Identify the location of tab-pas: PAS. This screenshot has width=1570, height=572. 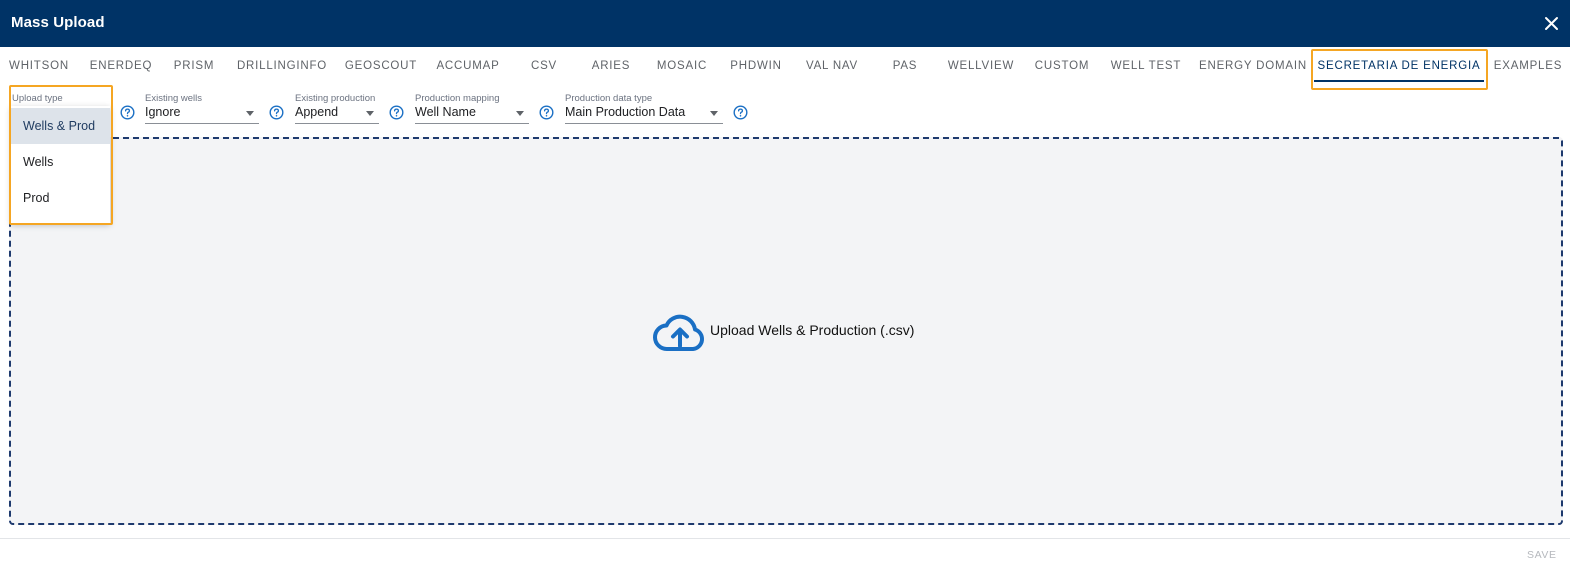
(905, 66).